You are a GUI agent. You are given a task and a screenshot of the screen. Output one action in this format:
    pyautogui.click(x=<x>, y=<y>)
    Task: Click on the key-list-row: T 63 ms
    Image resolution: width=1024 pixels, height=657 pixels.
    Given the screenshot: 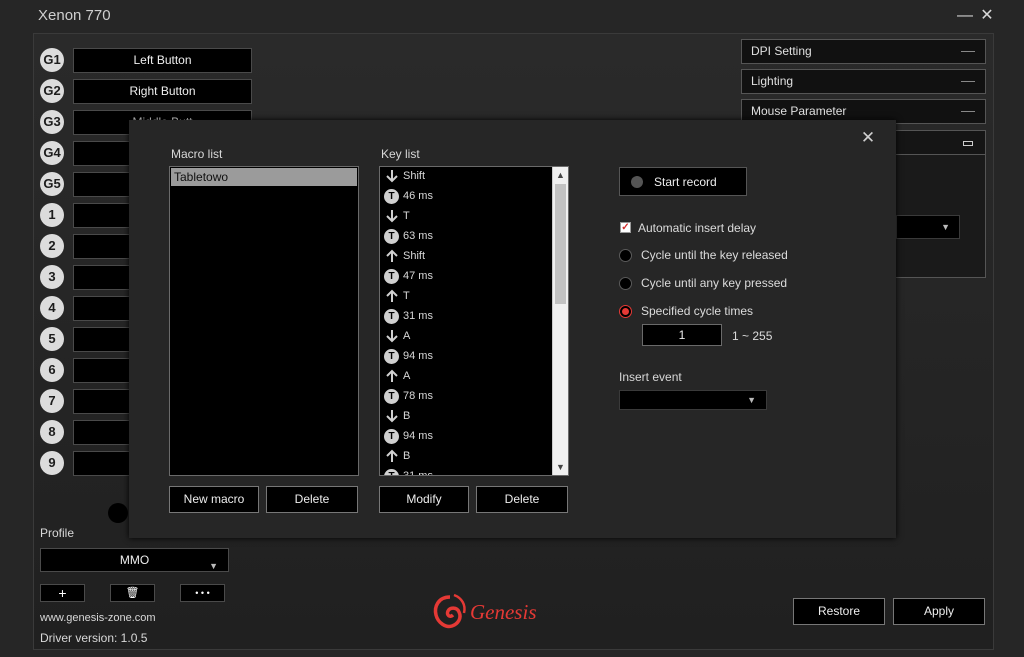 What is the action you would take?
    pyautogui.click(x=466, y=236)
    